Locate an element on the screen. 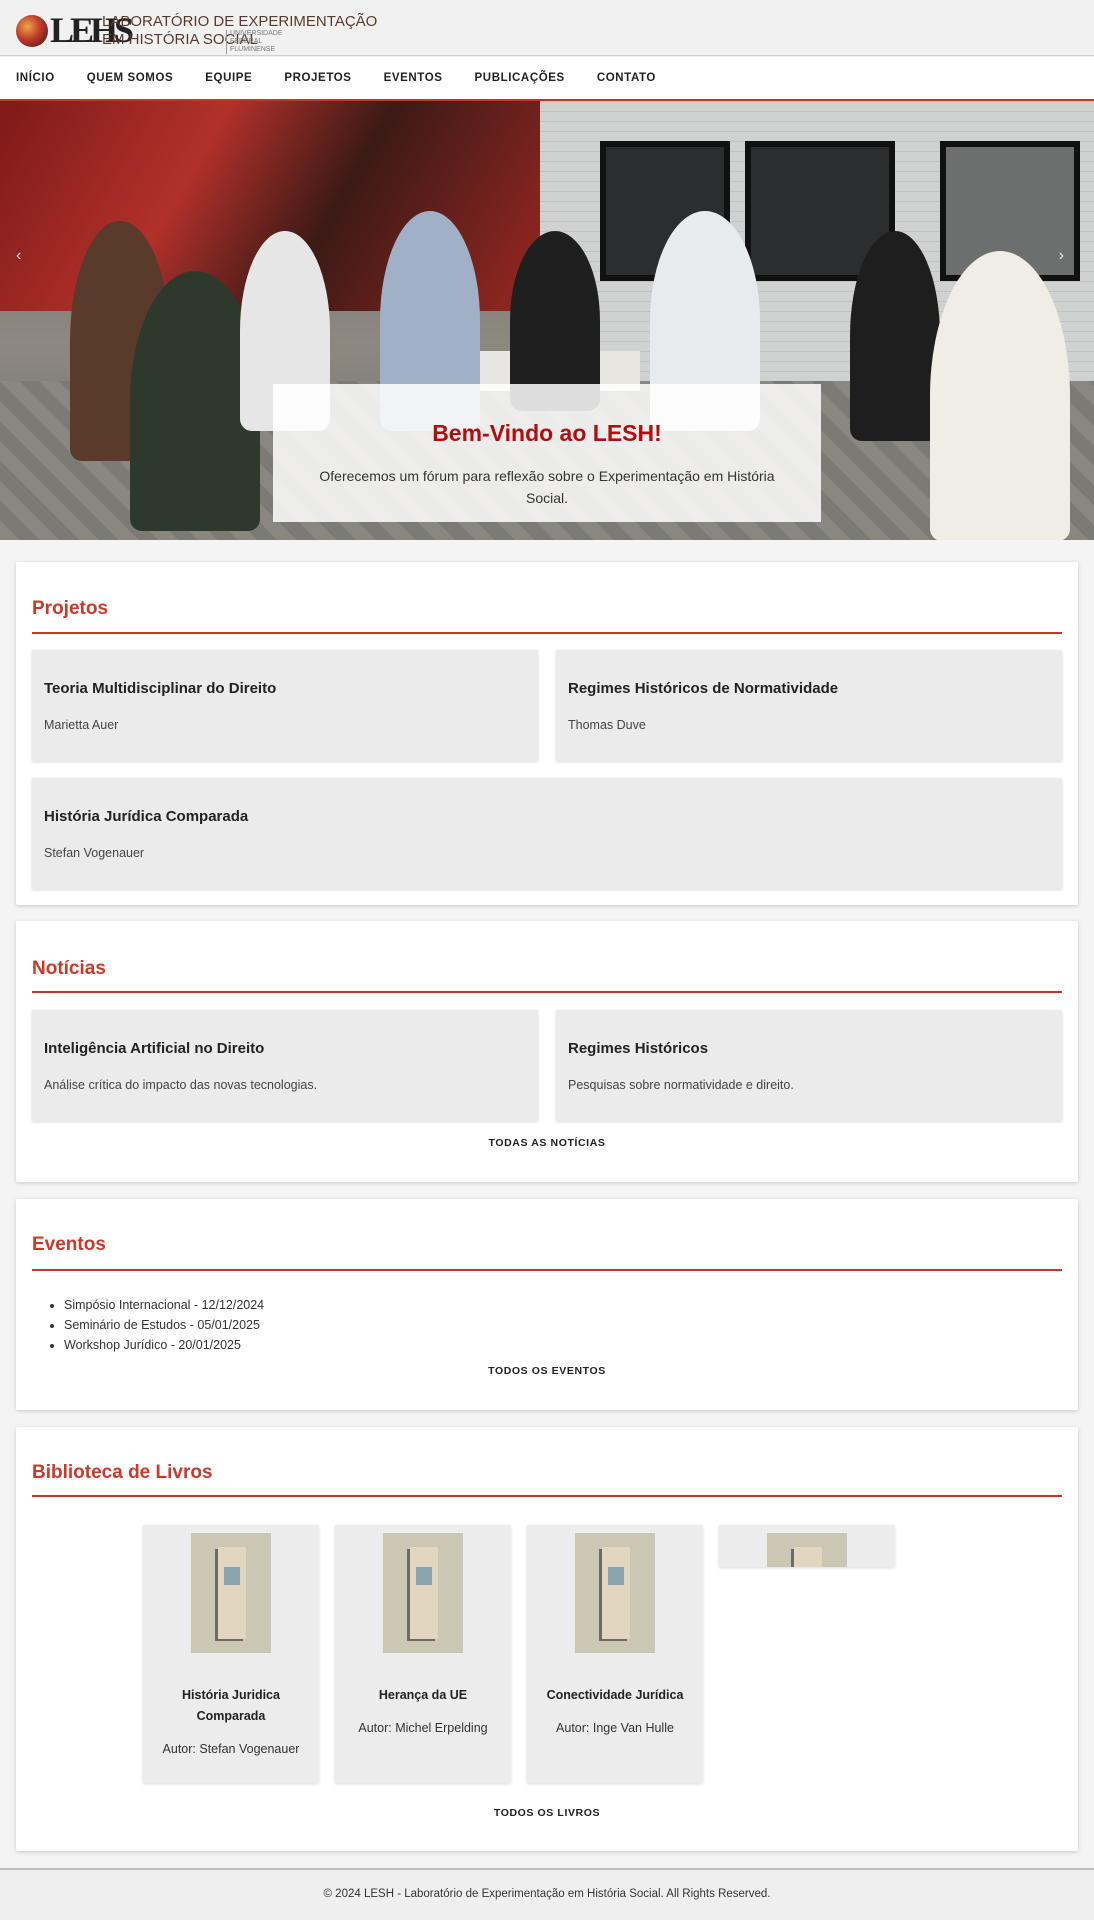 Image resolution: width=1094 pixels, height=1920 pixels. book-author: Autor: Inge Van Hulle is located at coordinates (615, 1728).